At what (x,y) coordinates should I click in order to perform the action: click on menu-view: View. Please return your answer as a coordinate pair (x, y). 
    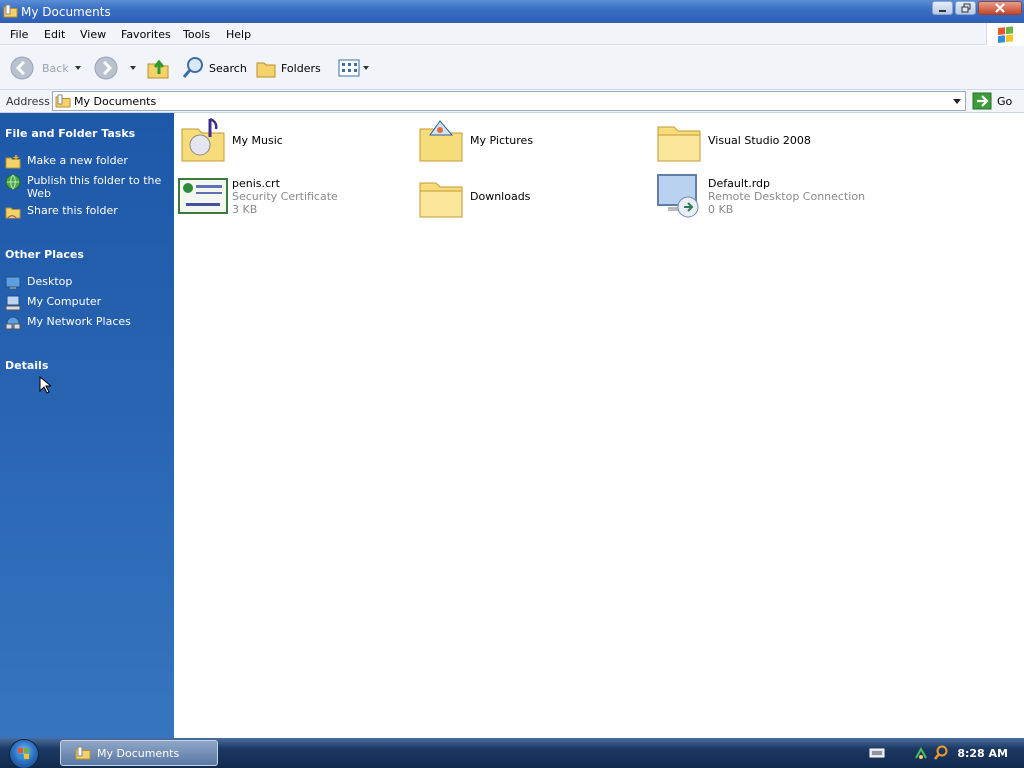
    Looking at the image, I should click on (93, 34).